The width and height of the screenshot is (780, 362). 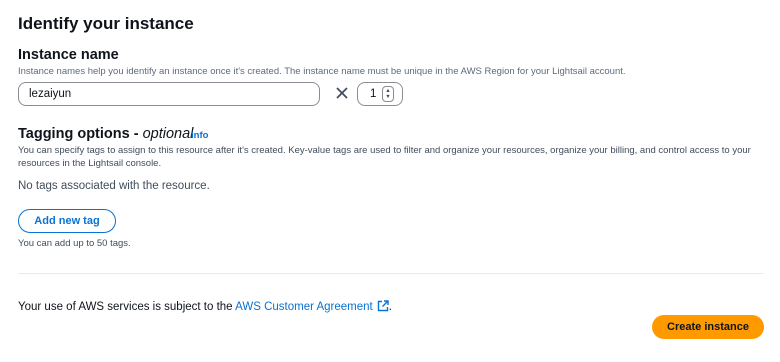 What do you see at coordinates (383, 306) in the screenshot?
I see `external-link-icon` at bounding box center [383, 306].